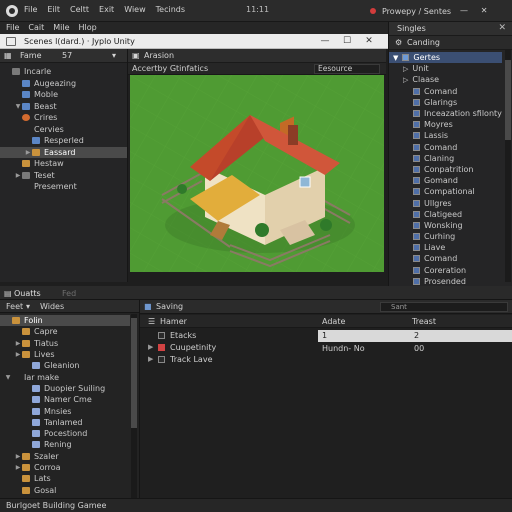 This screenshot has width=512, height=512. Describe the element at coordinates (445, 158) in the screenshot. I see `inspector-item: Claning` at that location.